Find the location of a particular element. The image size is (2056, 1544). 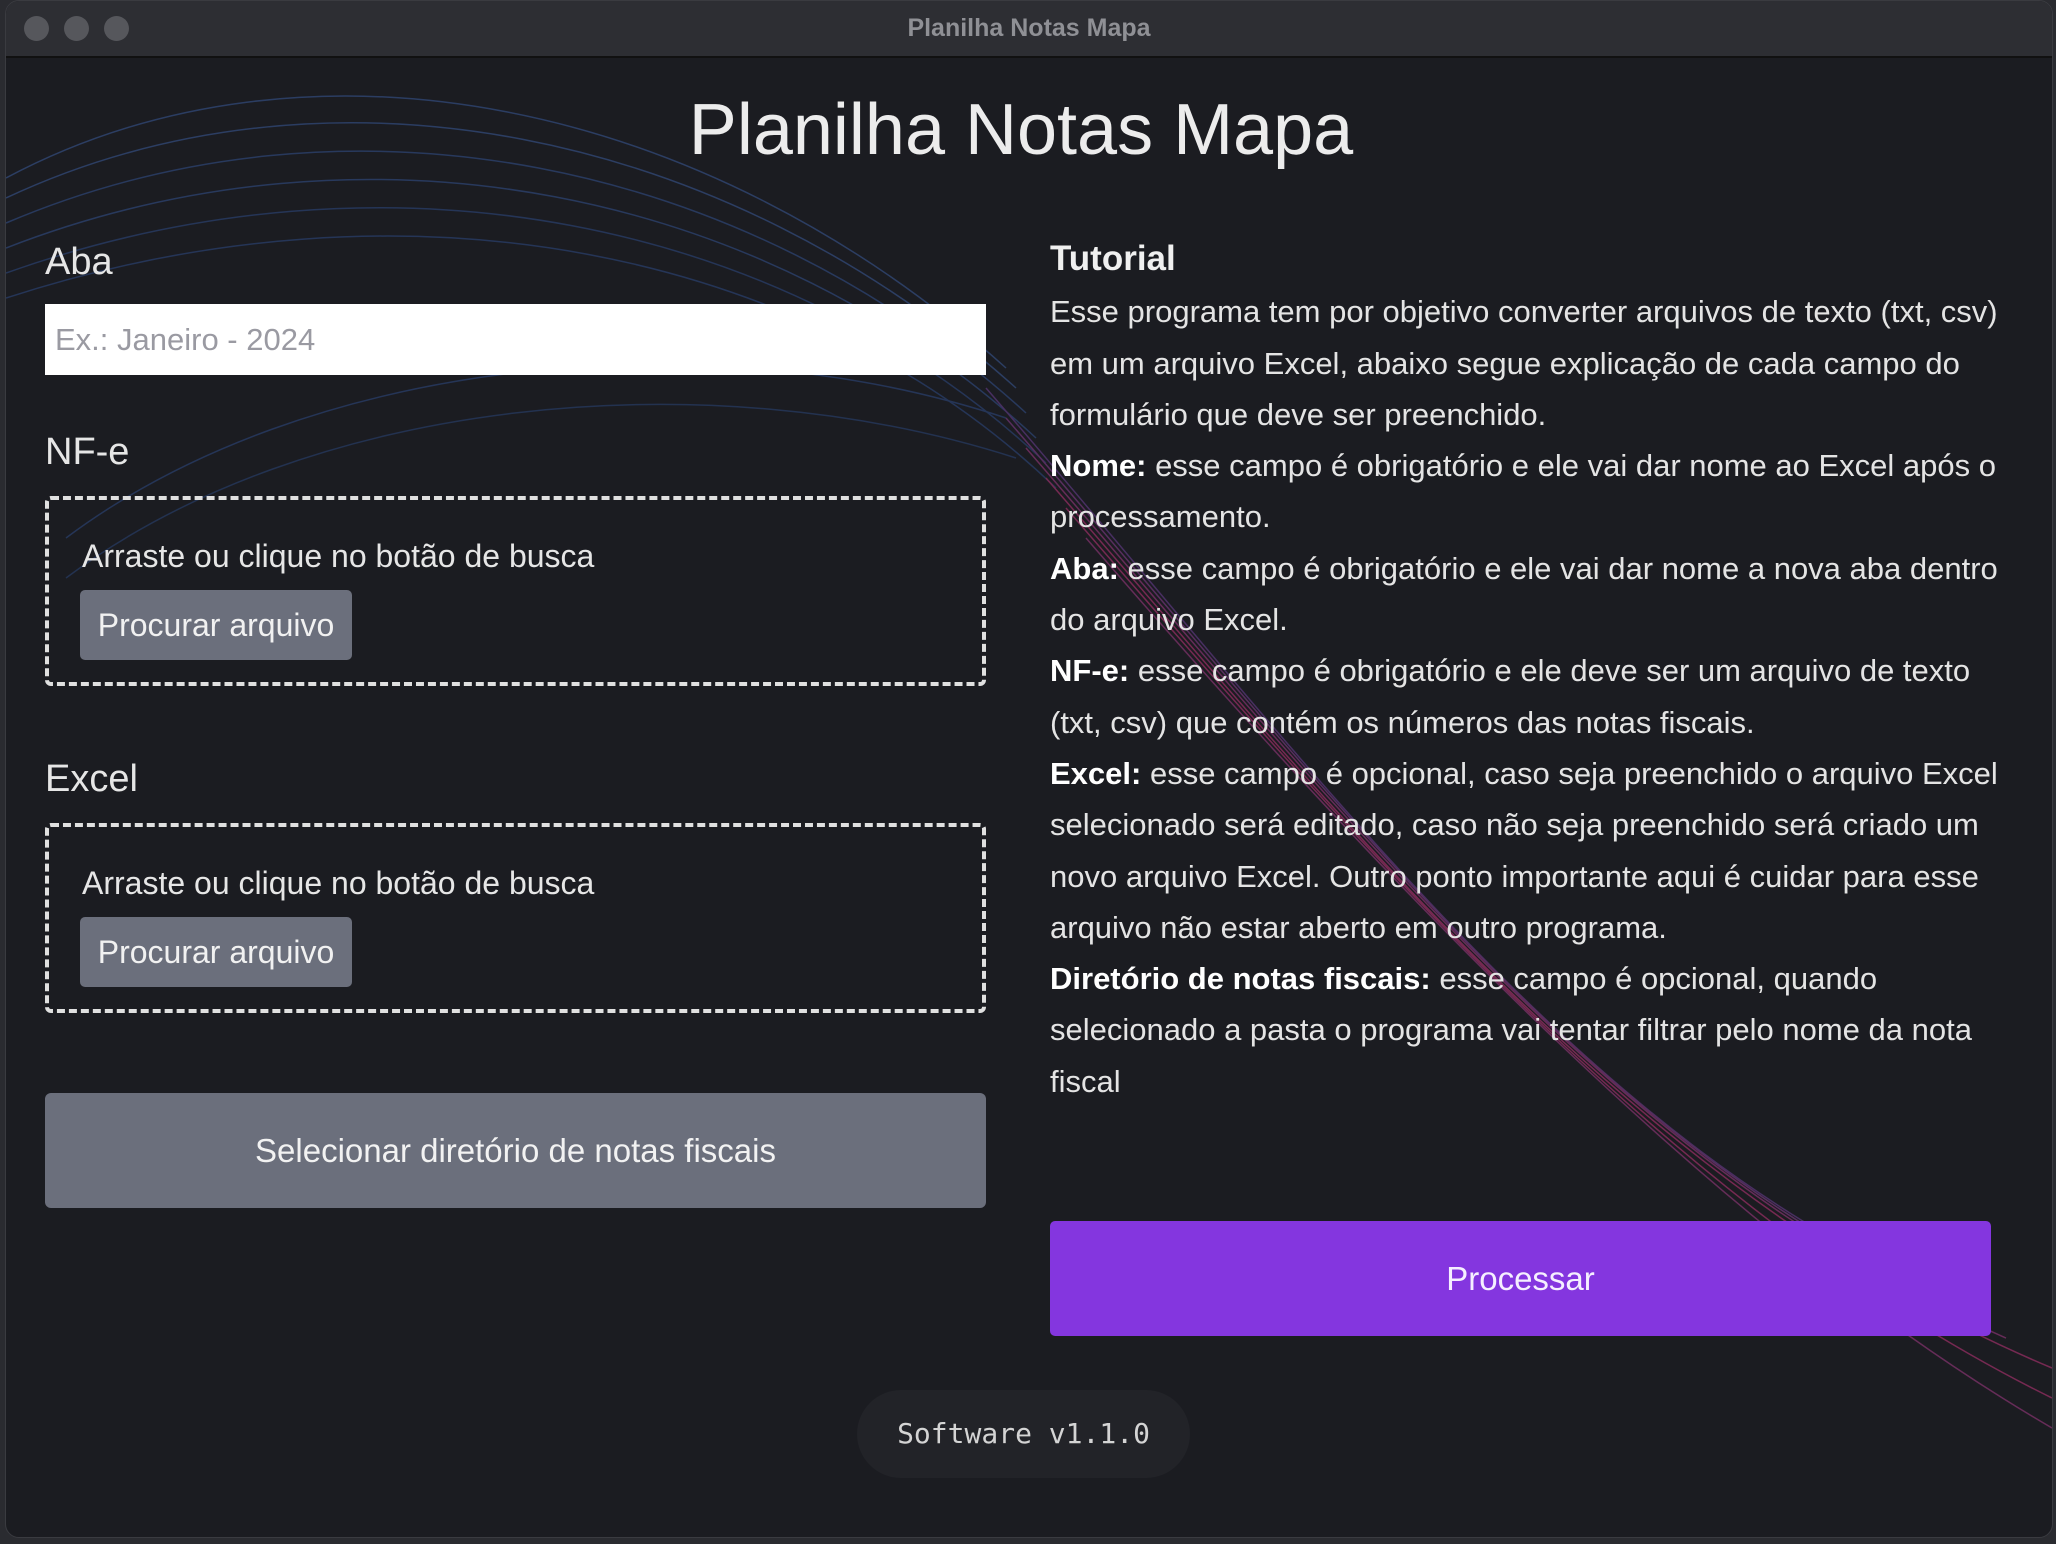

title-bar: Planilha Notas Mapa is located at coordinates (1029, 29).